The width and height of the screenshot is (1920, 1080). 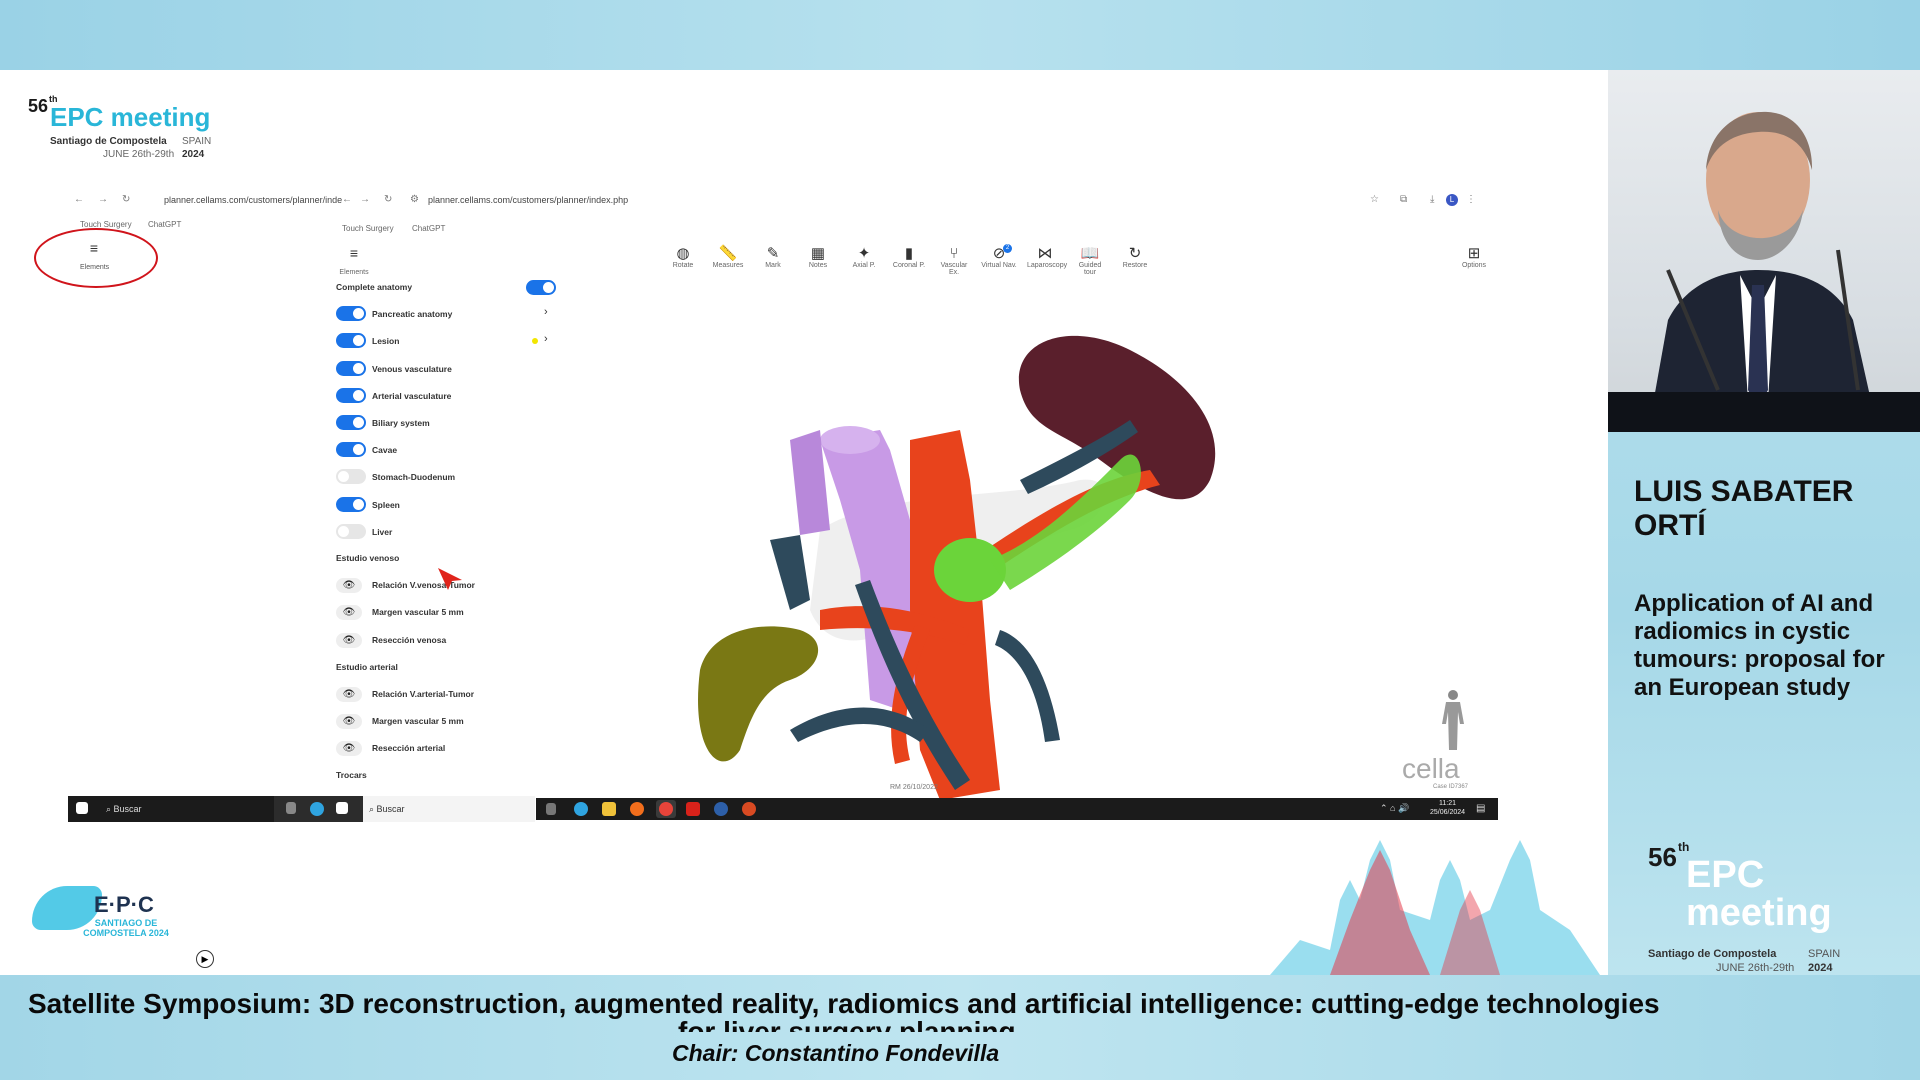 What do you see at coordinates (818, 265) in the screenshot?
I see `tool-label: Notes` at bounding box center [818, 265].